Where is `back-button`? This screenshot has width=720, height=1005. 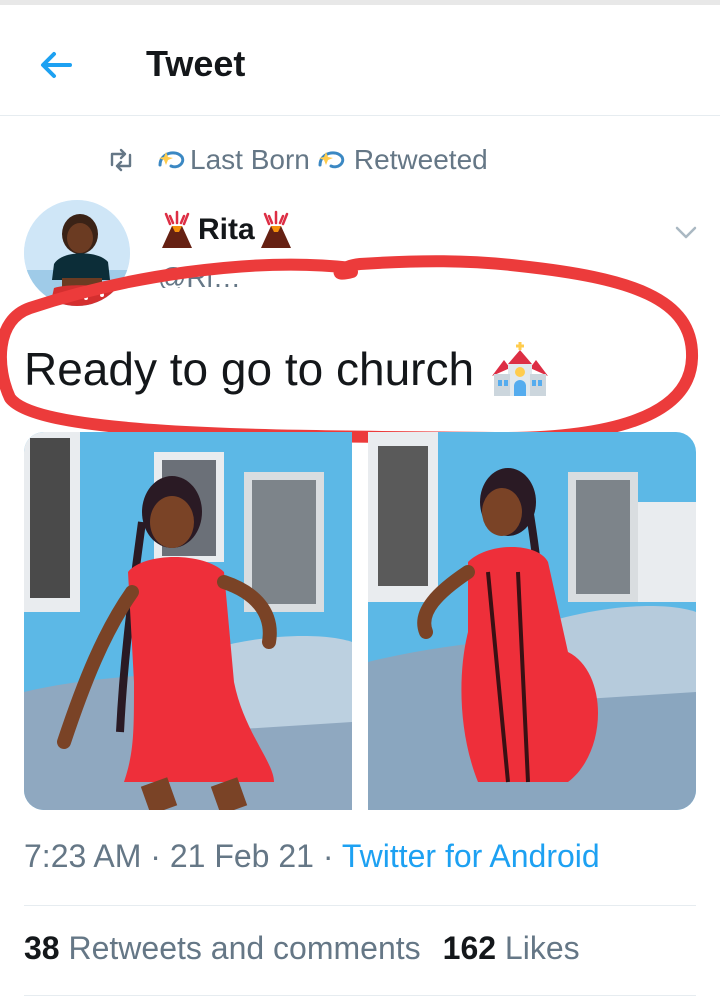 back-button is located at coordinates (56, 65).